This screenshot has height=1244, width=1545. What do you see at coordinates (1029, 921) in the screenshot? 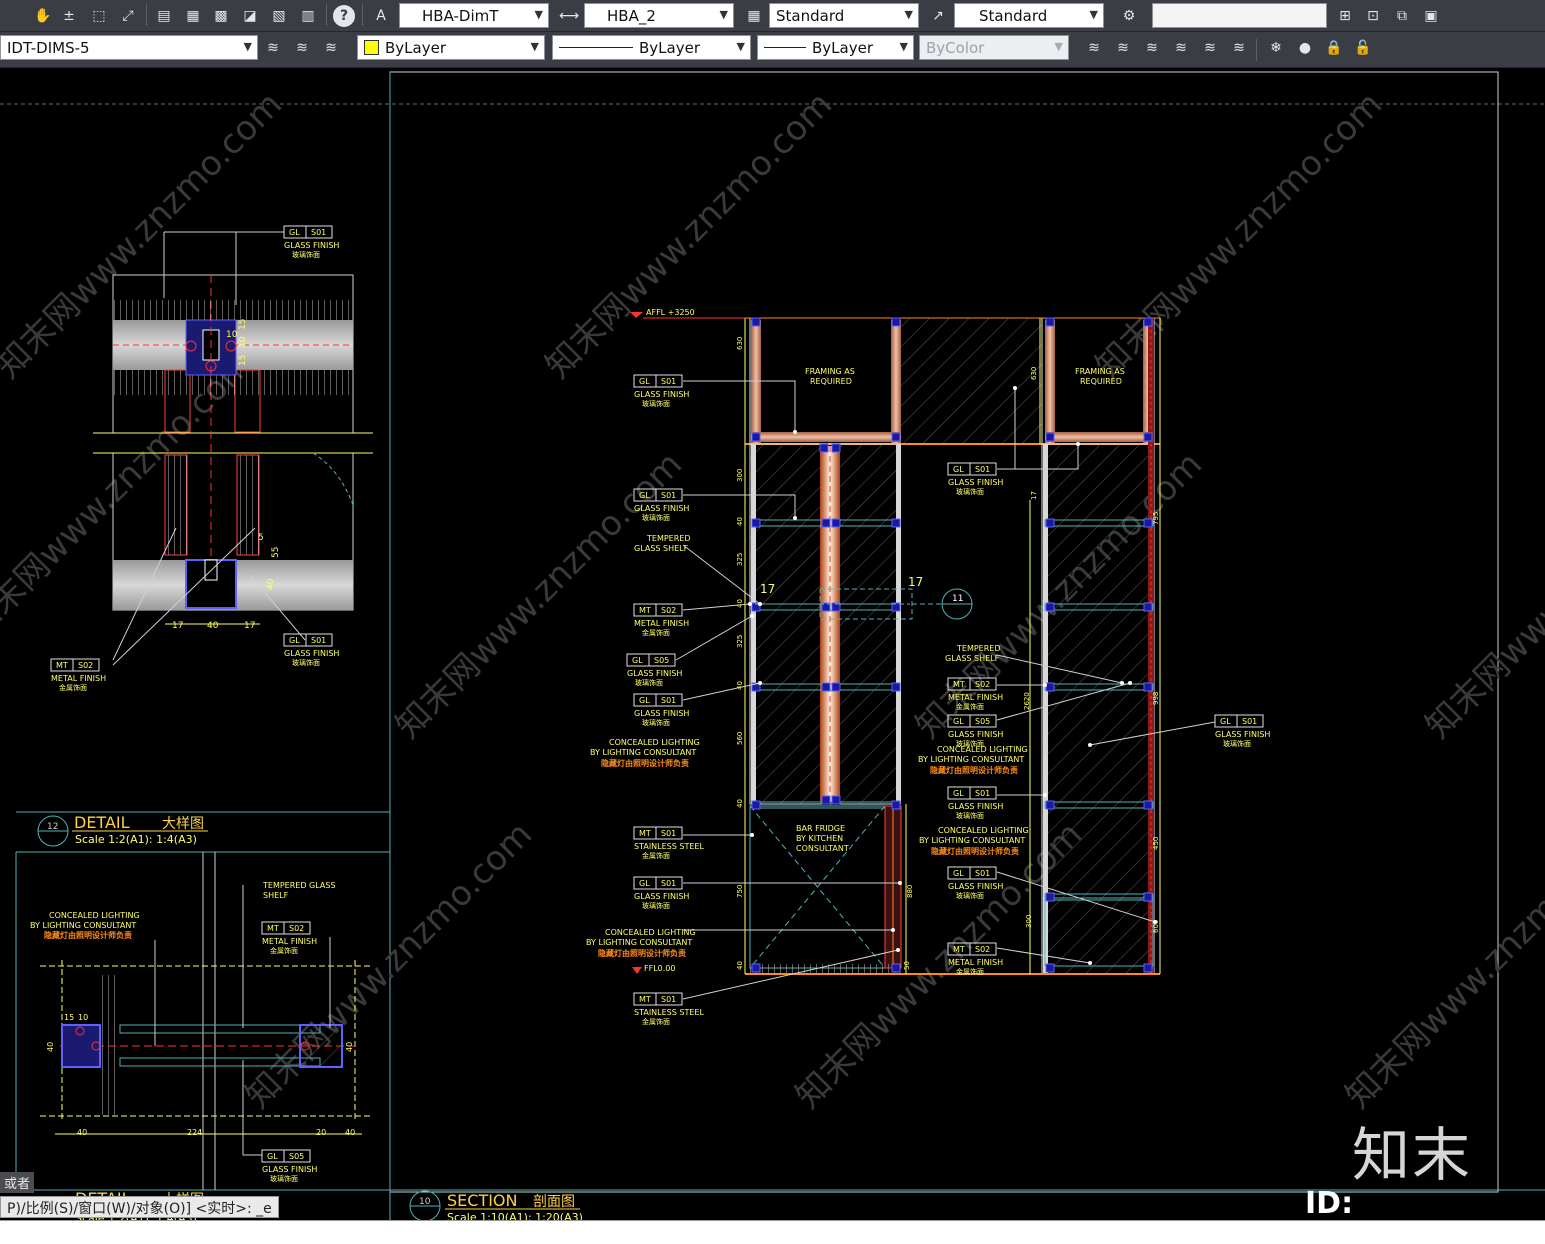
I see `dim-label: 300` at bounding box center [1029, 921].